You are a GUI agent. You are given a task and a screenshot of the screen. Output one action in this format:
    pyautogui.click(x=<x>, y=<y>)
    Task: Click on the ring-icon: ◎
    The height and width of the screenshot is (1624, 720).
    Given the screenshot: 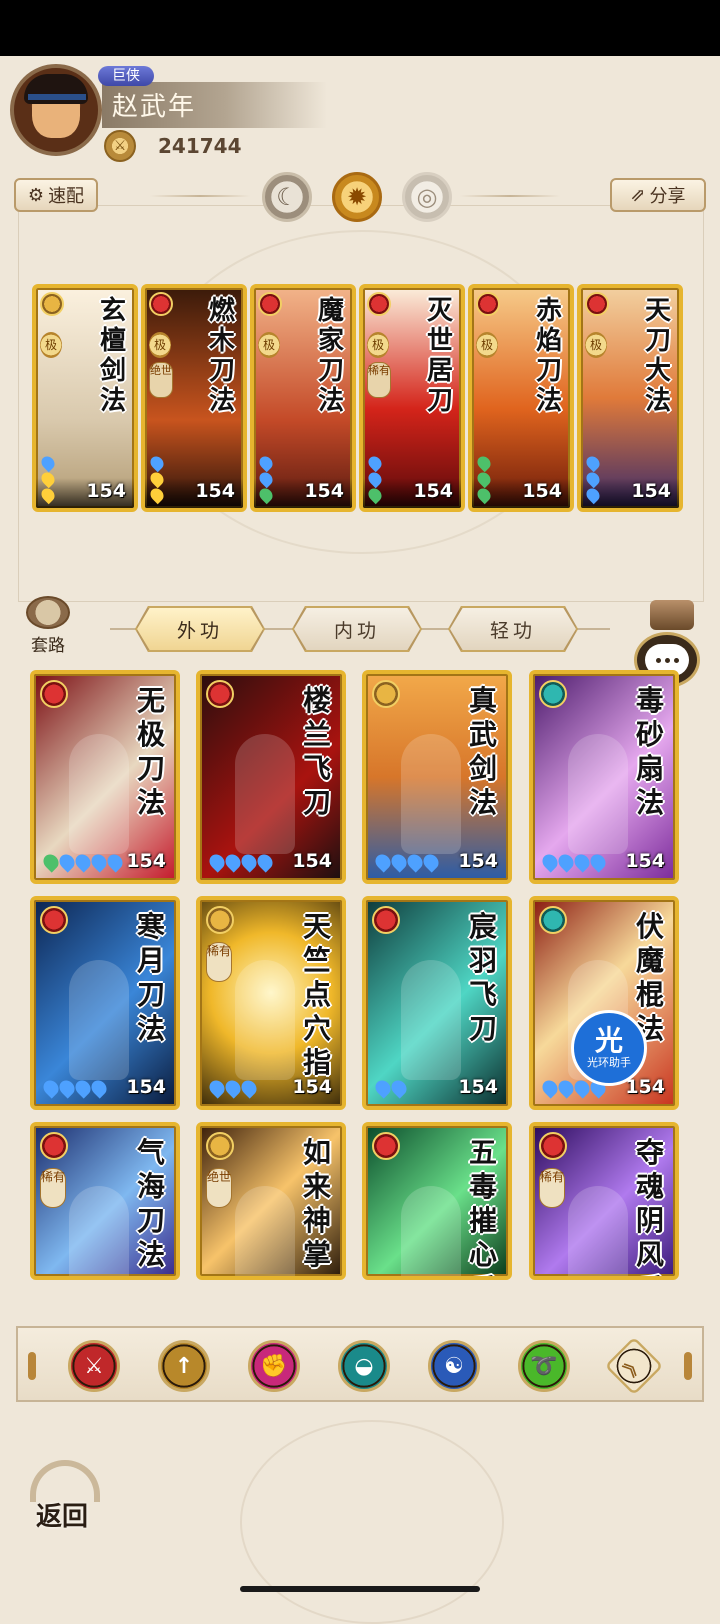 What is the action you would take?
    pyautogui.click(x=427, y=197)
    